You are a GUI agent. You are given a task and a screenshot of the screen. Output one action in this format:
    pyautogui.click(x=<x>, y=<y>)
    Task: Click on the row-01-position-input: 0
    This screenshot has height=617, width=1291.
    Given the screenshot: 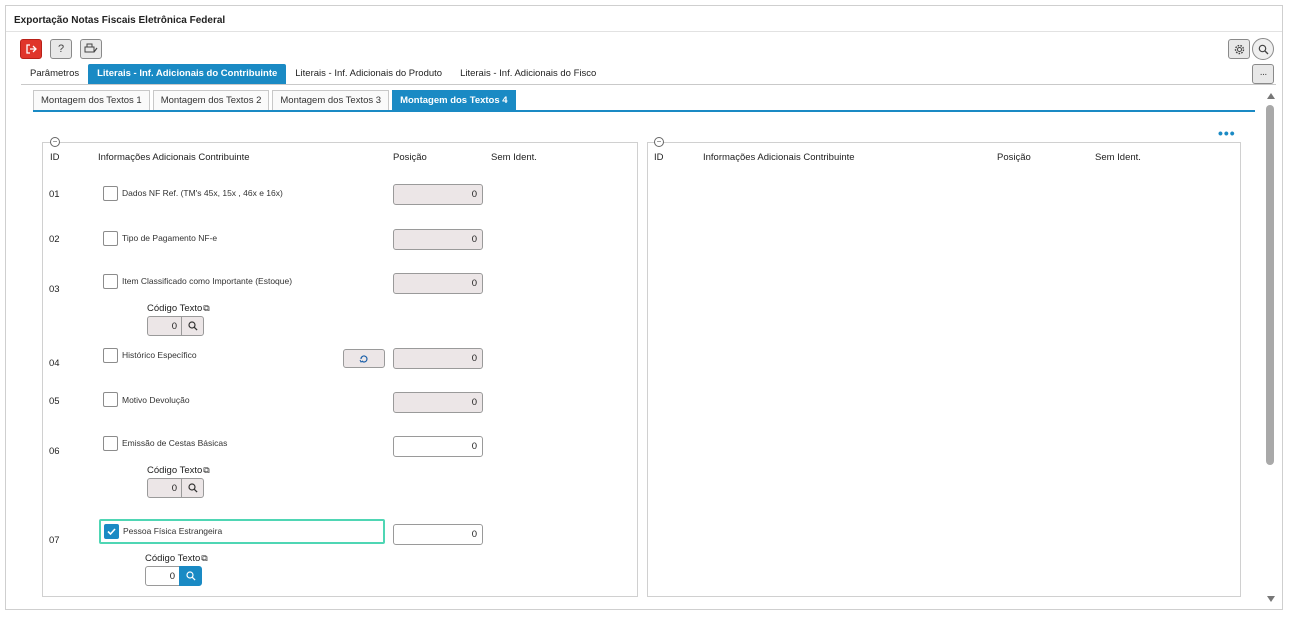 What is the action you would take?
    pyautogui.click(x=438, y=194)
    